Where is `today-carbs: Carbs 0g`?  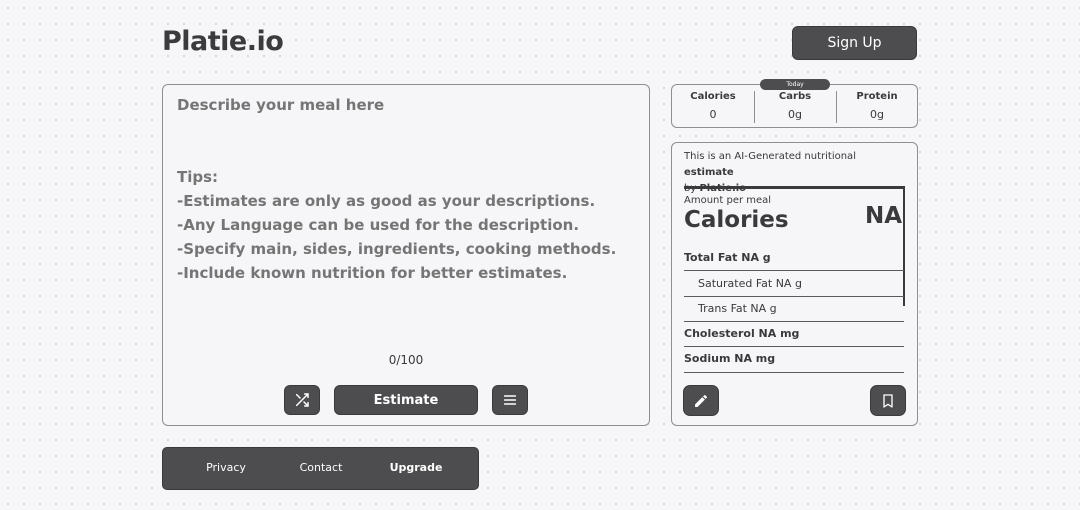 today-carbs: Carbs 0g is located at coordinates (795, 106).